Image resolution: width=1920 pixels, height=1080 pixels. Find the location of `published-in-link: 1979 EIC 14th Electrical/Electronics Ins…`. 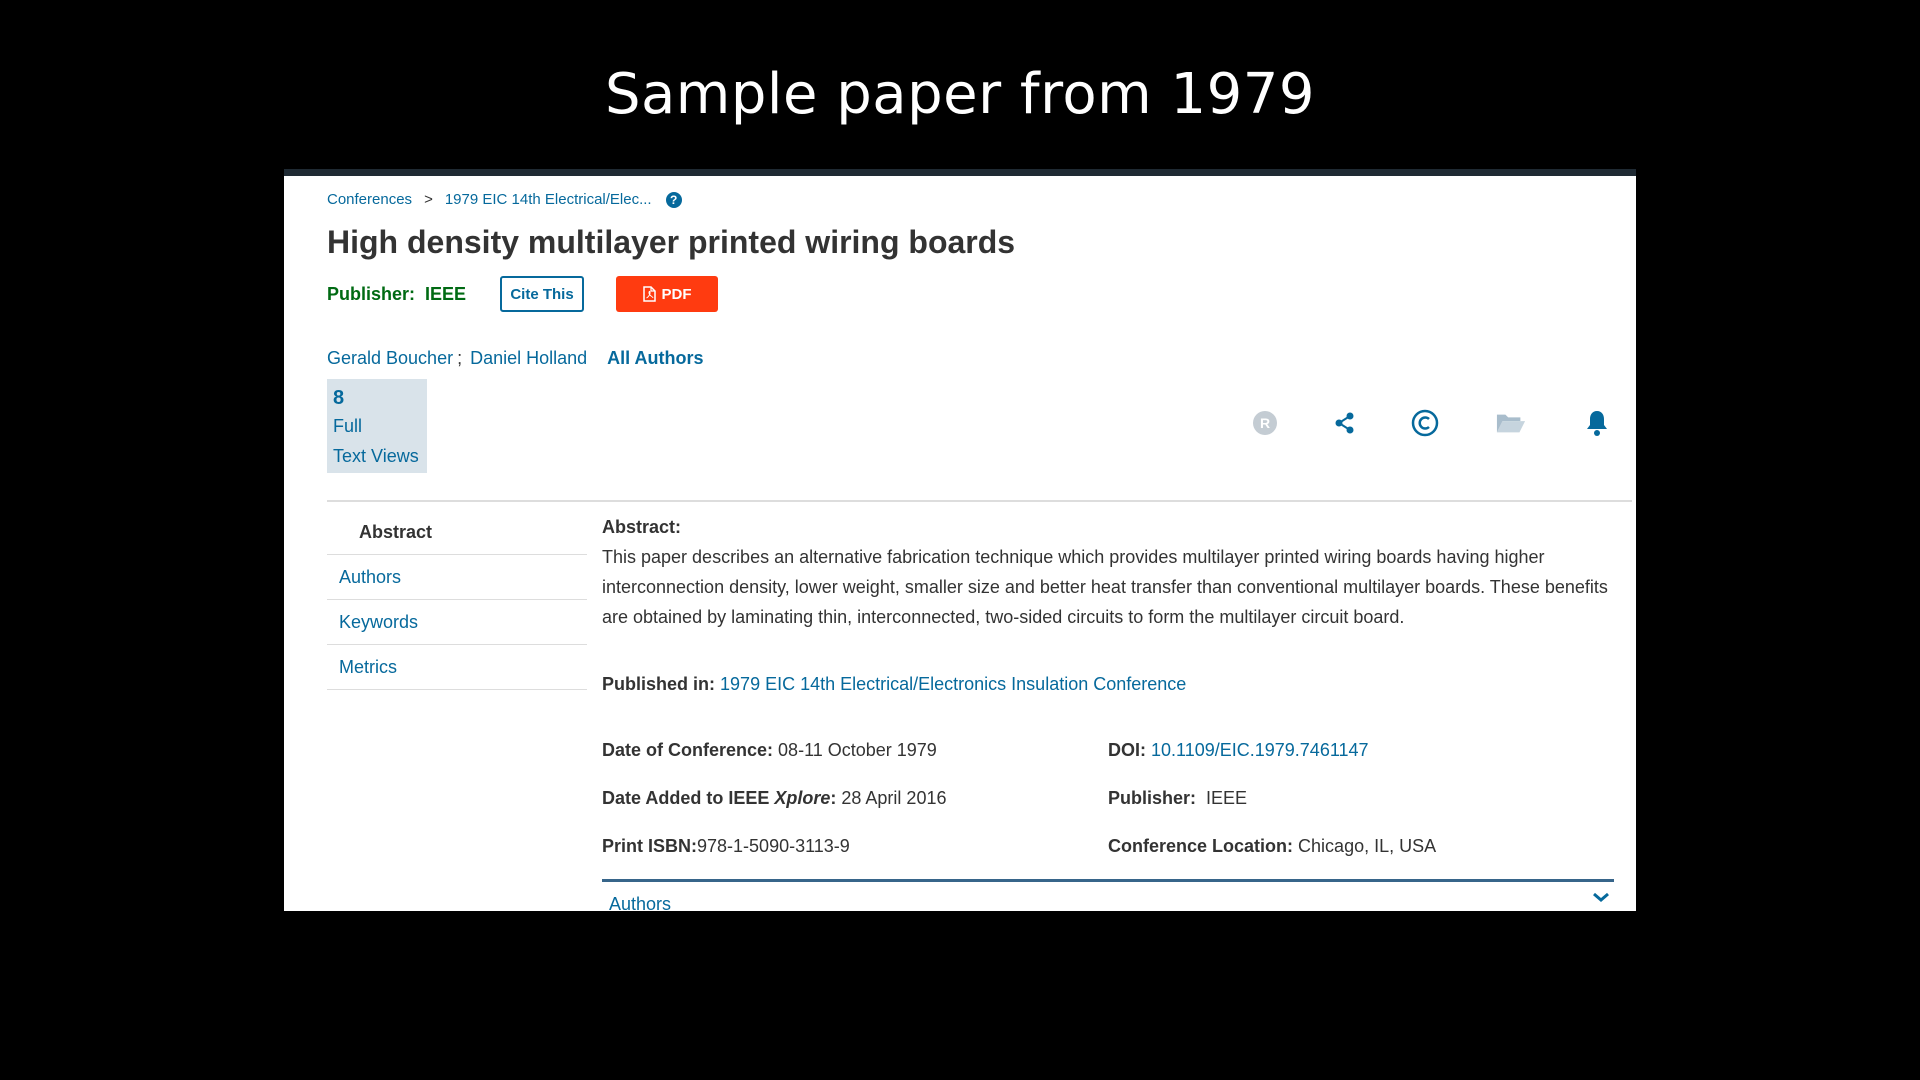

published-in-link: 1979 EIC 14th Electrical/Electronics Ins… is located at coordinates (953, 684).